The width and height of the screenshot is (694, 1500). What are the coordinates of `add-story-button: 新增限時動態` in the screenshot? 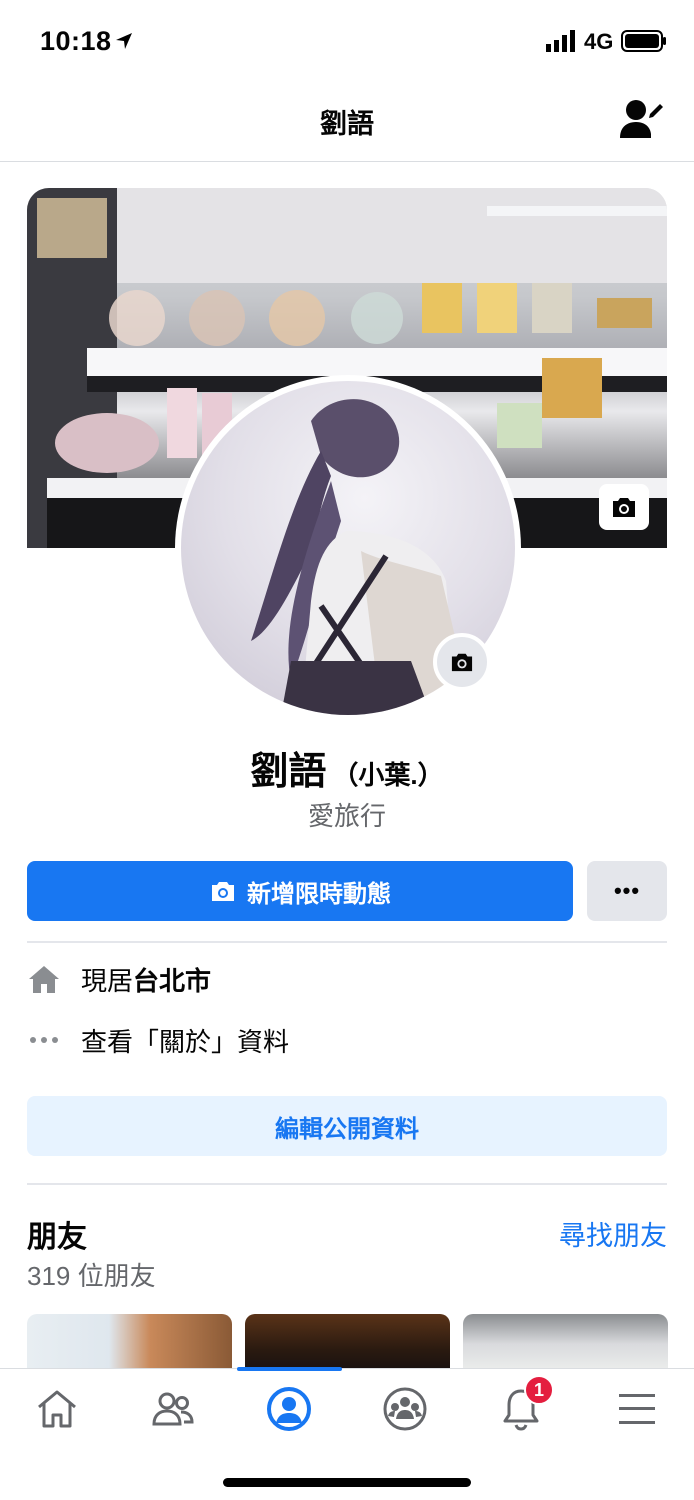 It's located at (300, 891).